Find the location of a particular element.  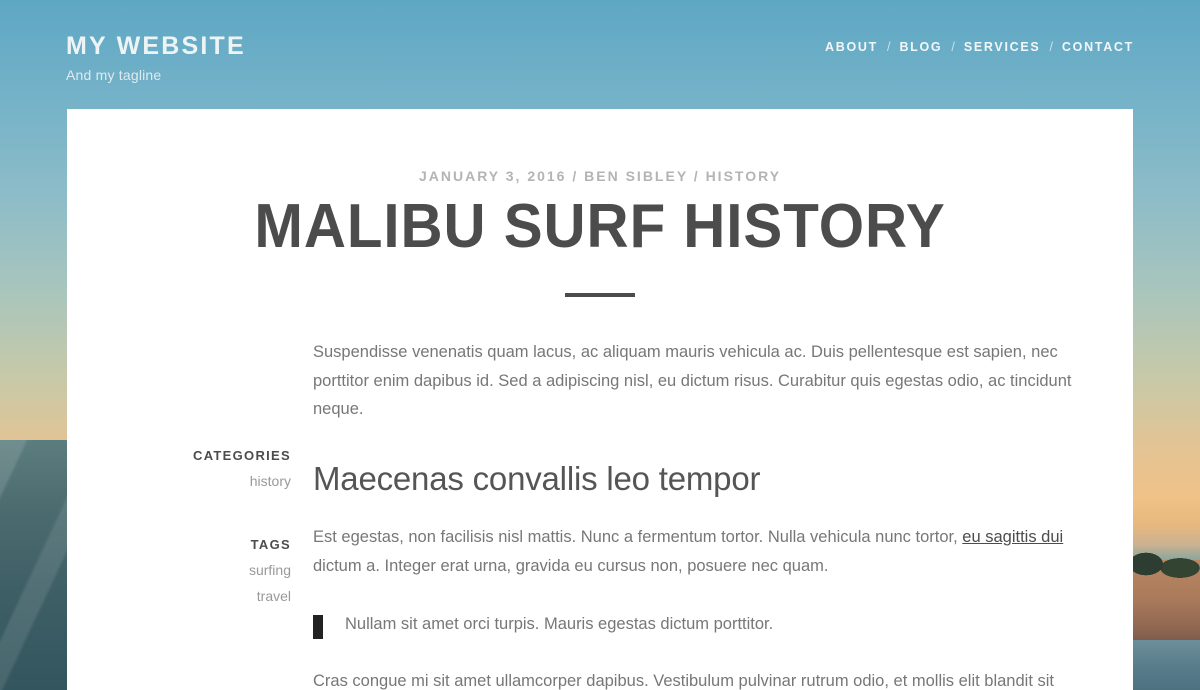

post-meta: JANUARY 3, 2016 / BEN SIBLEY / HISTORY is located at coordinates (600, 176).